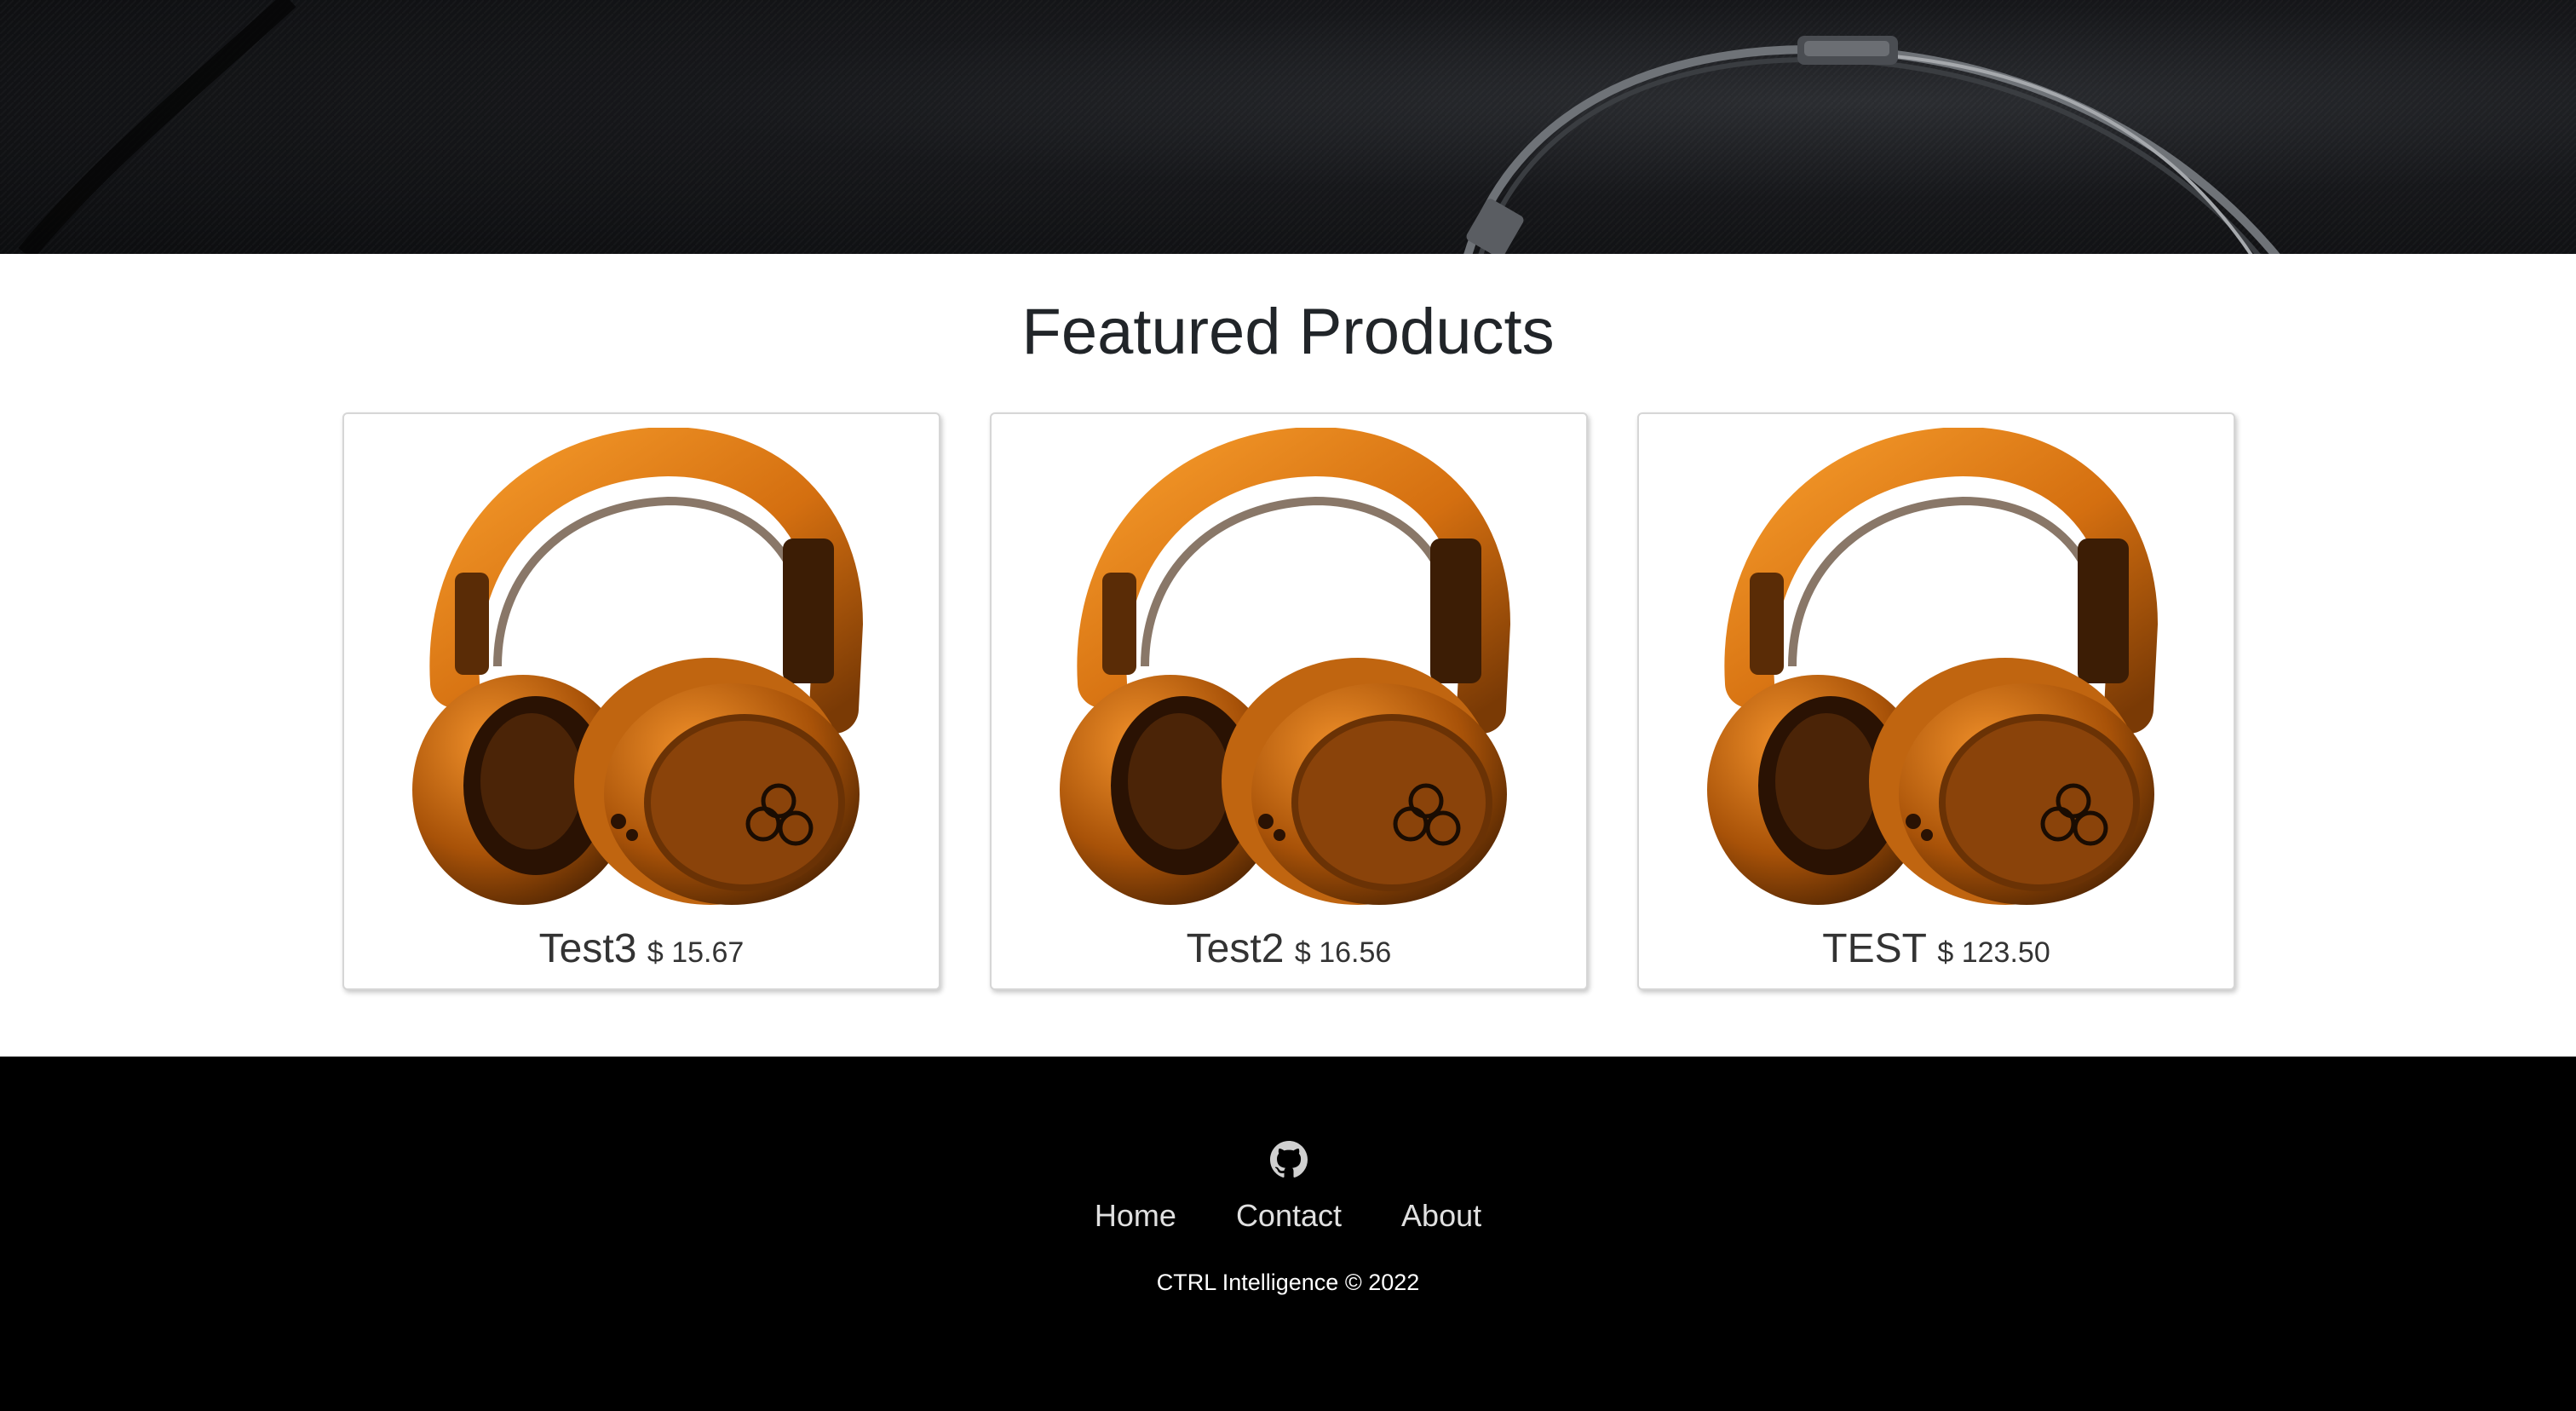 Image resolution: width=2576 pixels, height=1411 pixels. I want to click on product-price: $ 123.50, so click(1994, 952).